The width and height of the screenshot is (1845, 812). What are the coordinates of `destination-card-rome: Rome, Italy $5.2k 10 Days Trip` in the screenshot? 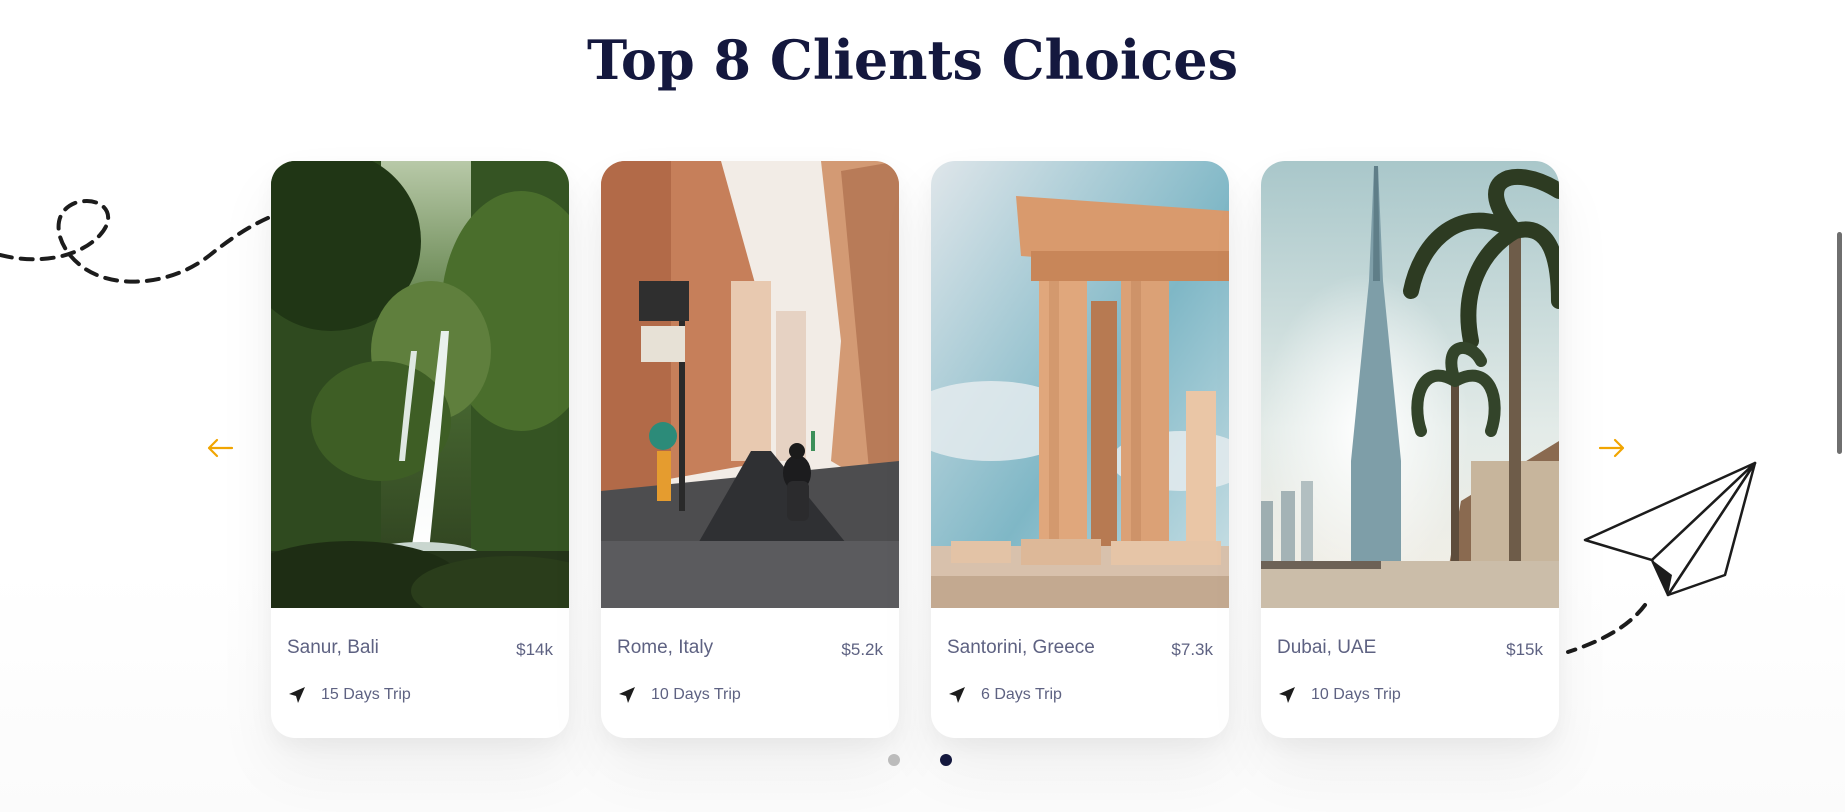 It's located at (750, 449).